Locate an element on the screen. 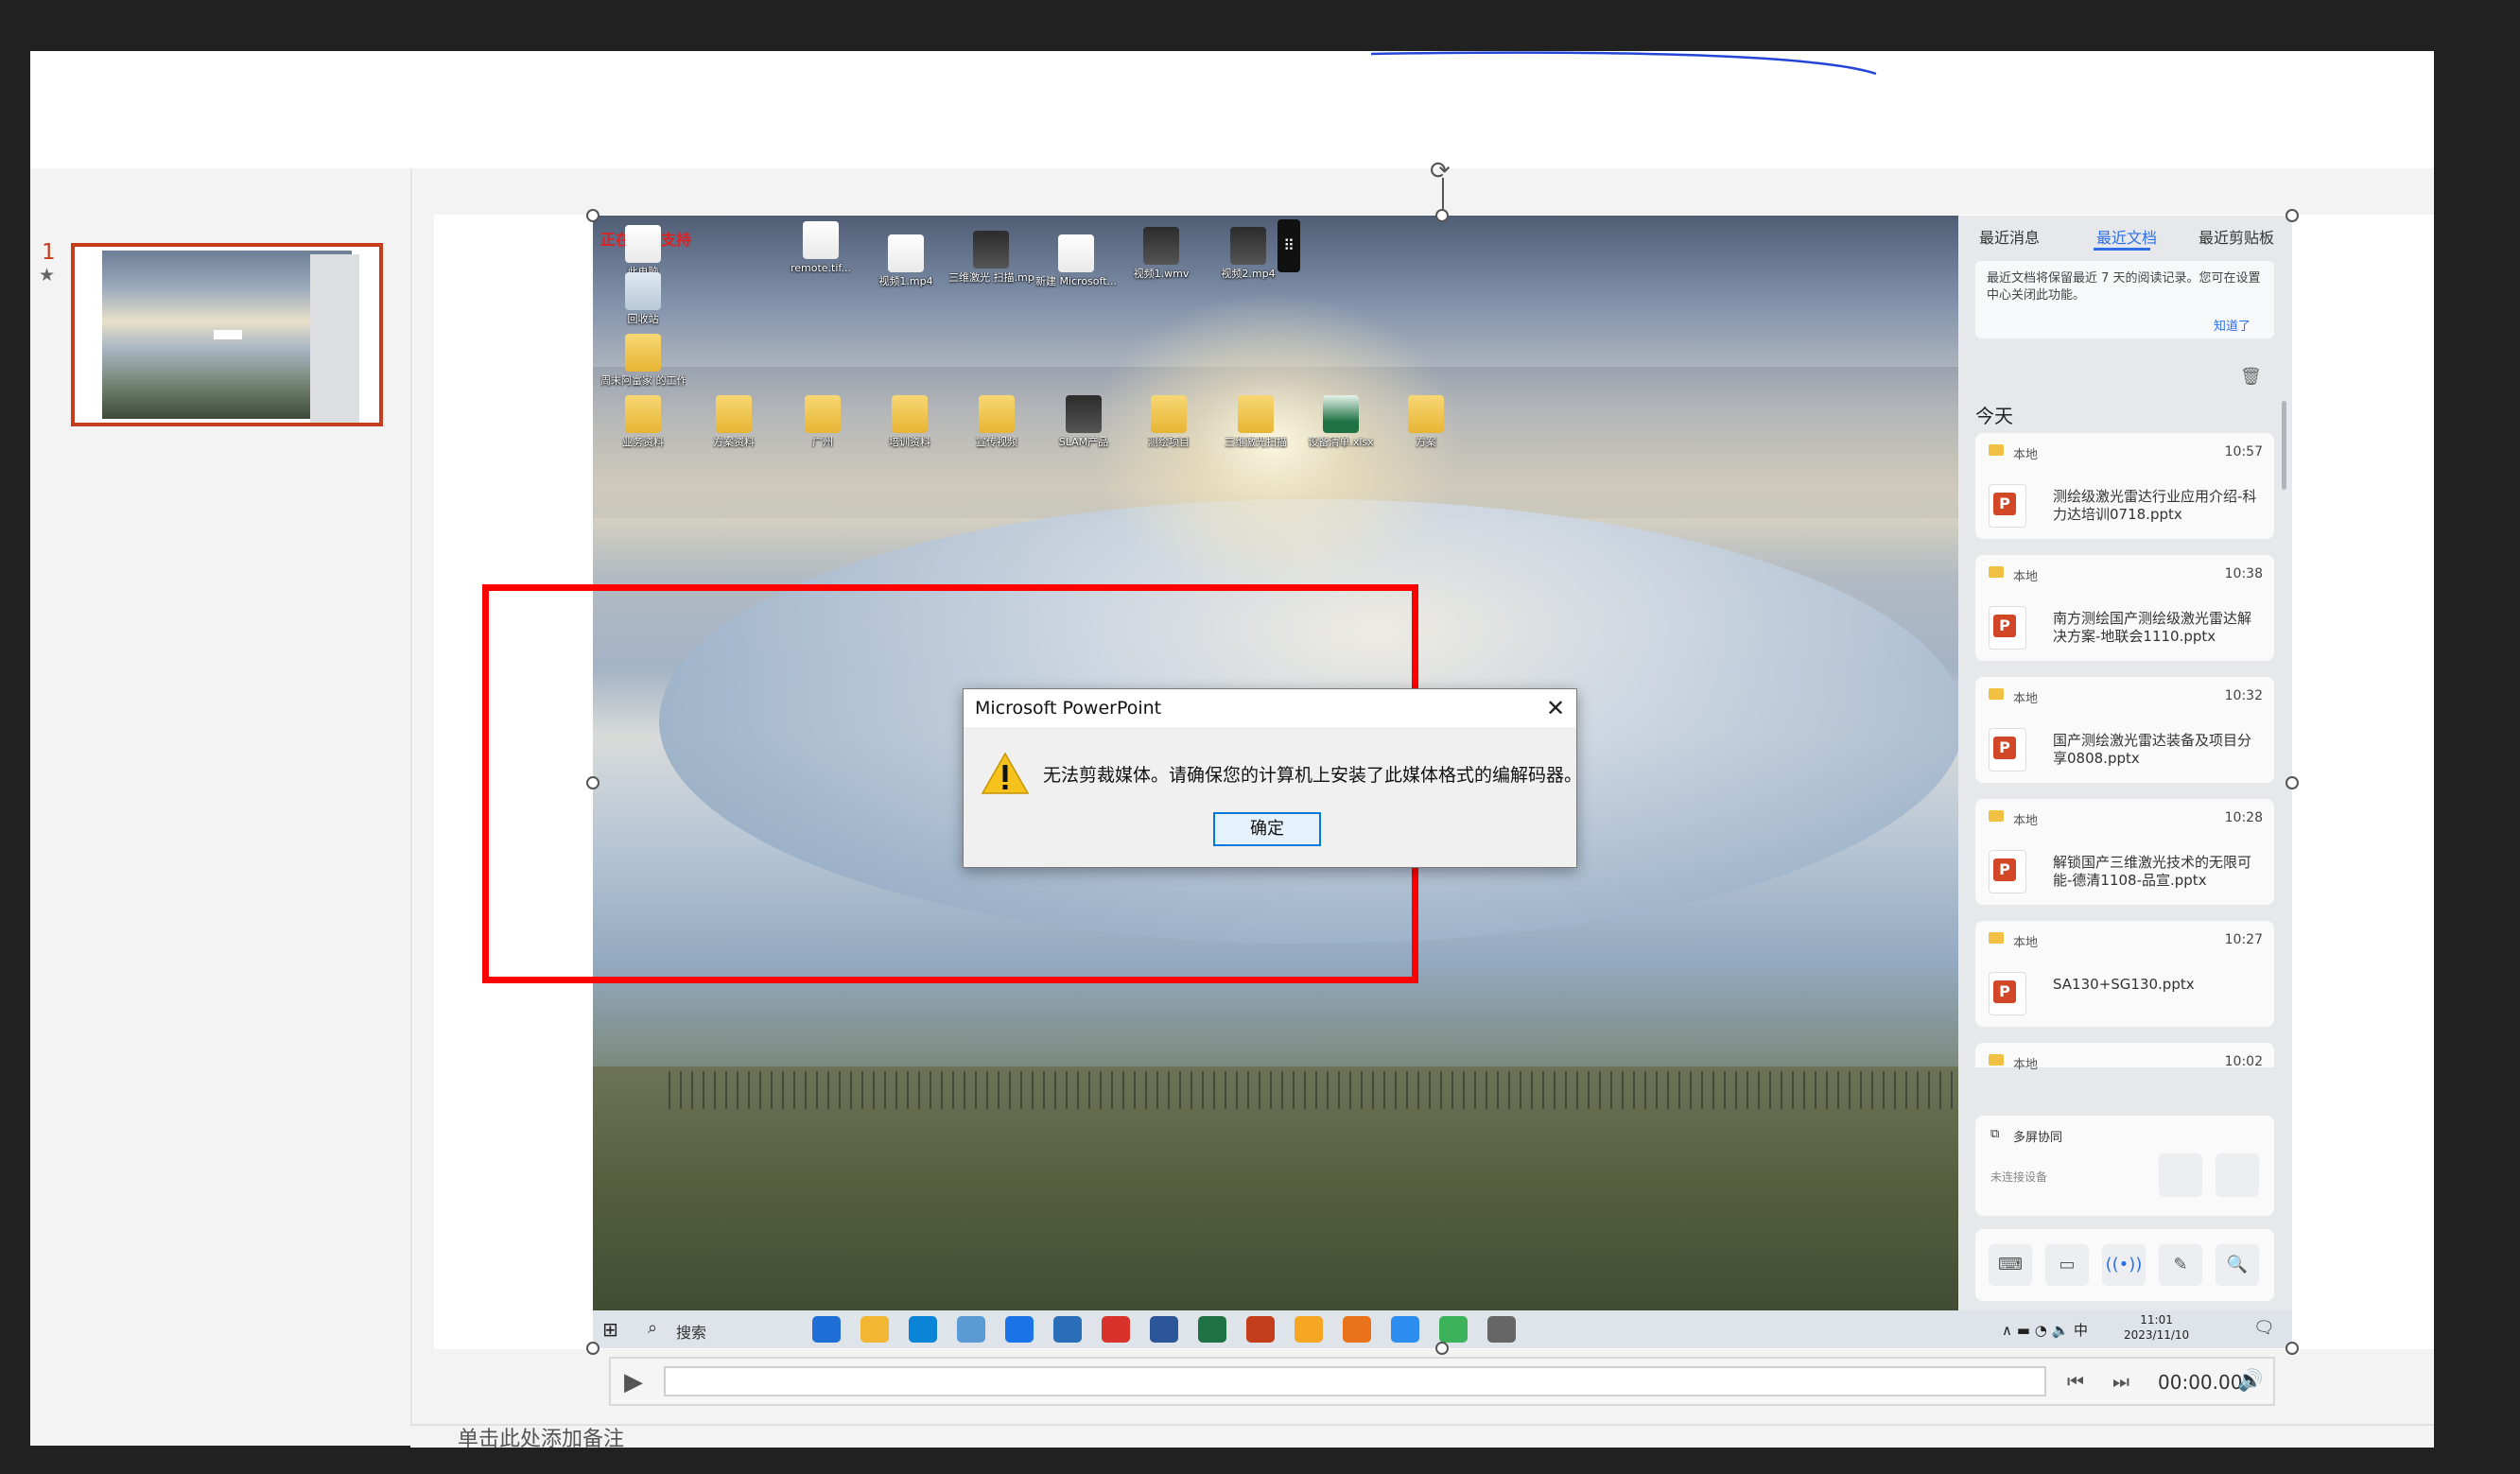 This screenshot has height=1474, width=2520. desktop-icon-label: 培训资料 is located at coordinates (910, 443).